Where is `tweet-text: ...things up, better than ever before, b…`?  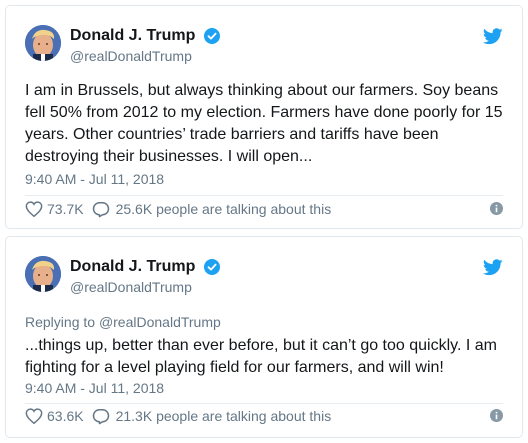 tweet-text: ...things up, better than ever before, b… is located at coordinates (261, 356).